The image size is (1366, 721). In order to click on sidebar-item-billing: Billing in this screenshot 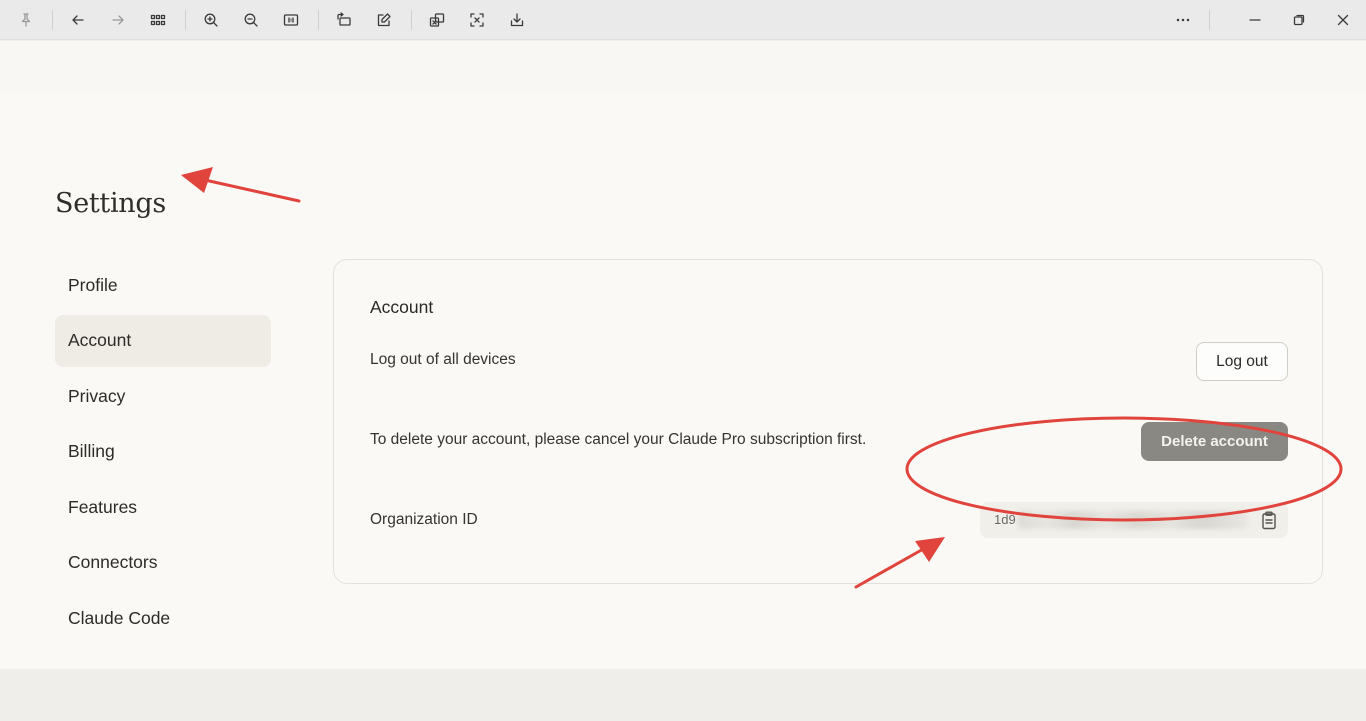, I will do `click(163, 452)`.